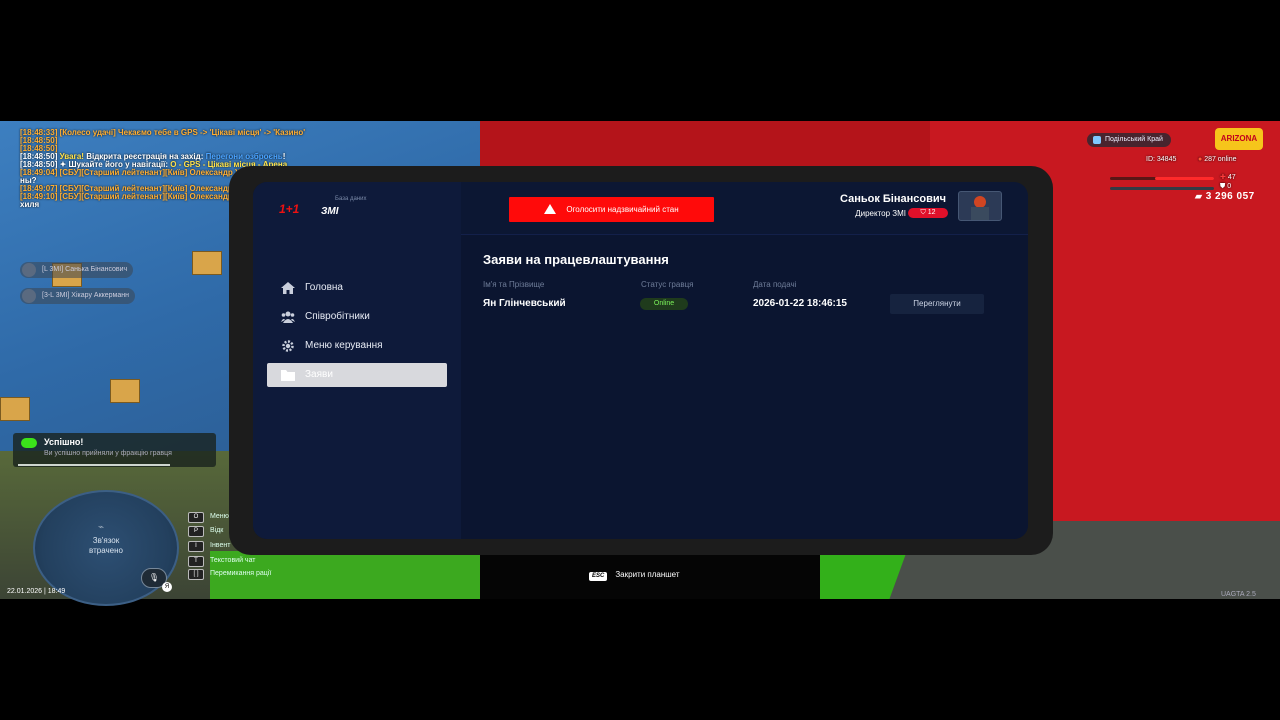  I want to click on tag-label: [L 3МІ] Санька Бінансович, so click(85, 269).